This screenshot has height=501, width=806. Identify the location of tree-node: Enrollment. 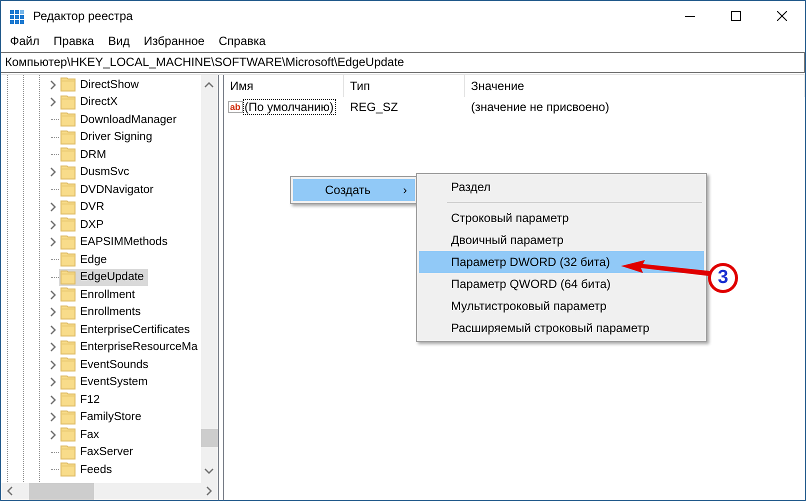
(99, 295).